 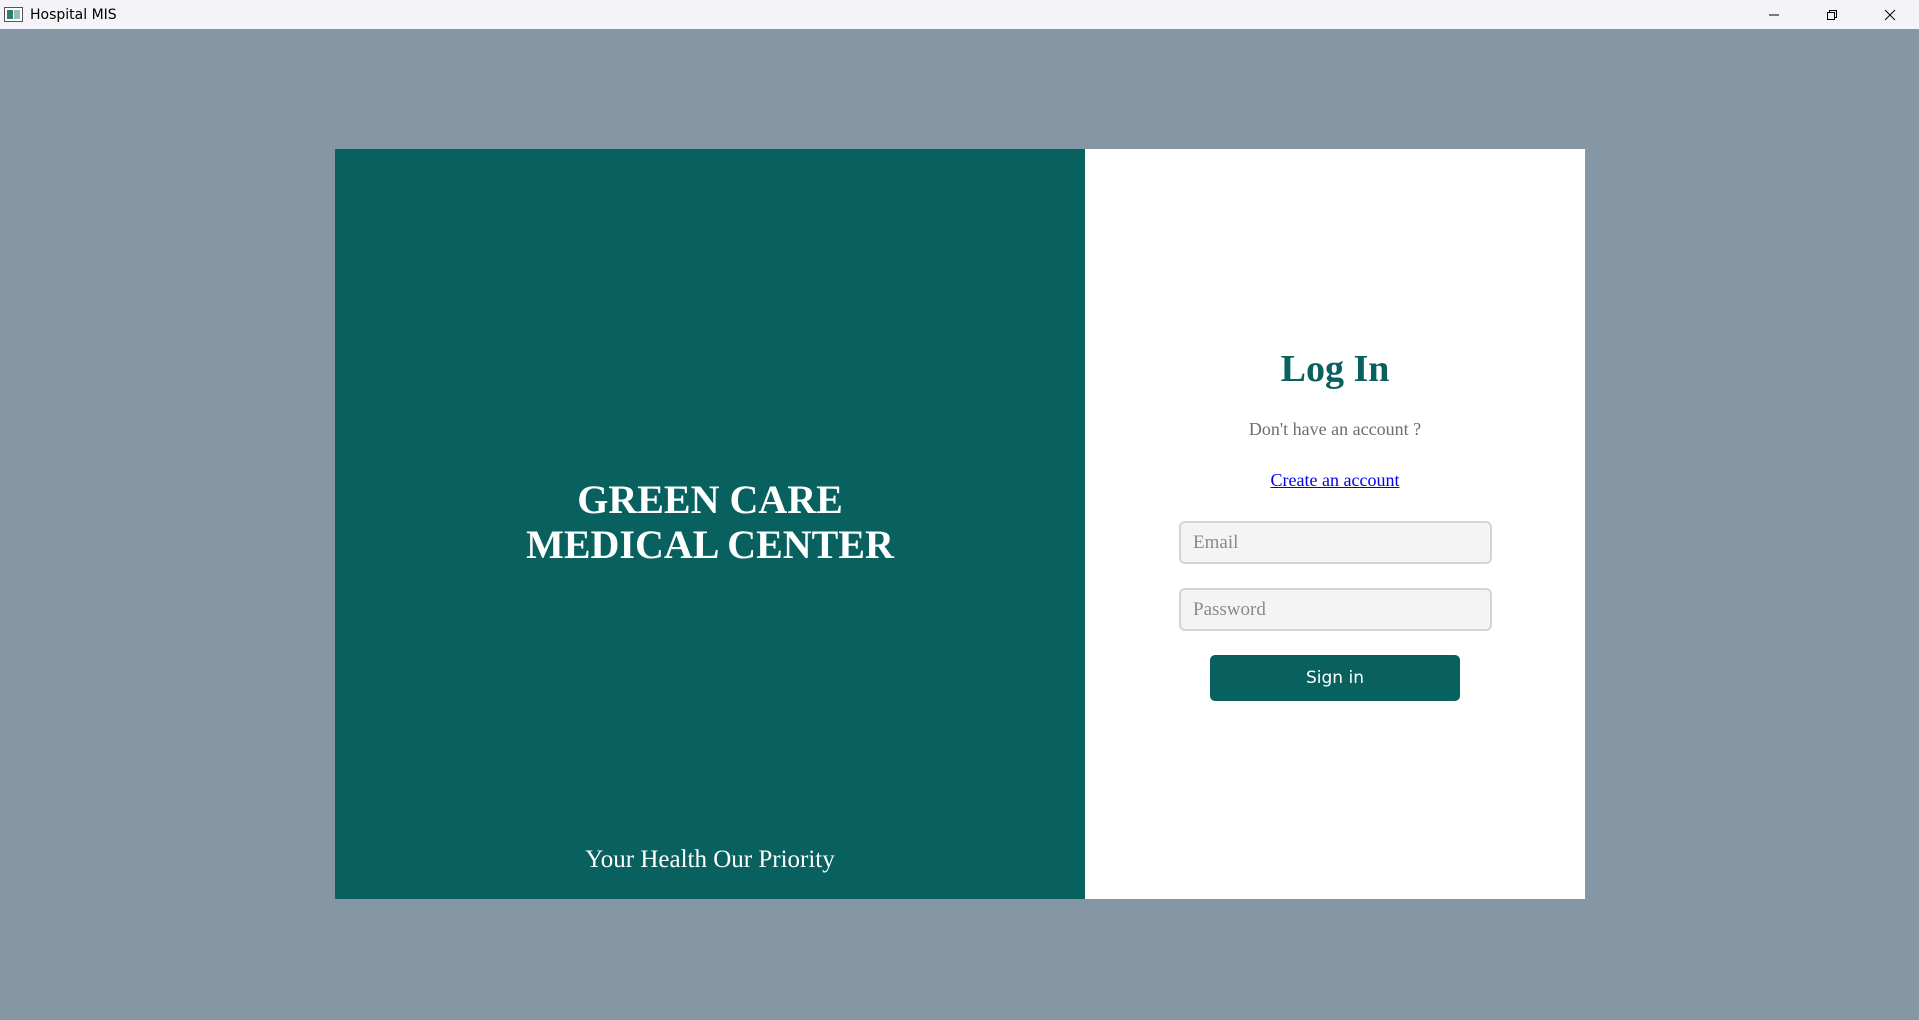 I want to click on minimize-button, so click(x=1774, y=14).